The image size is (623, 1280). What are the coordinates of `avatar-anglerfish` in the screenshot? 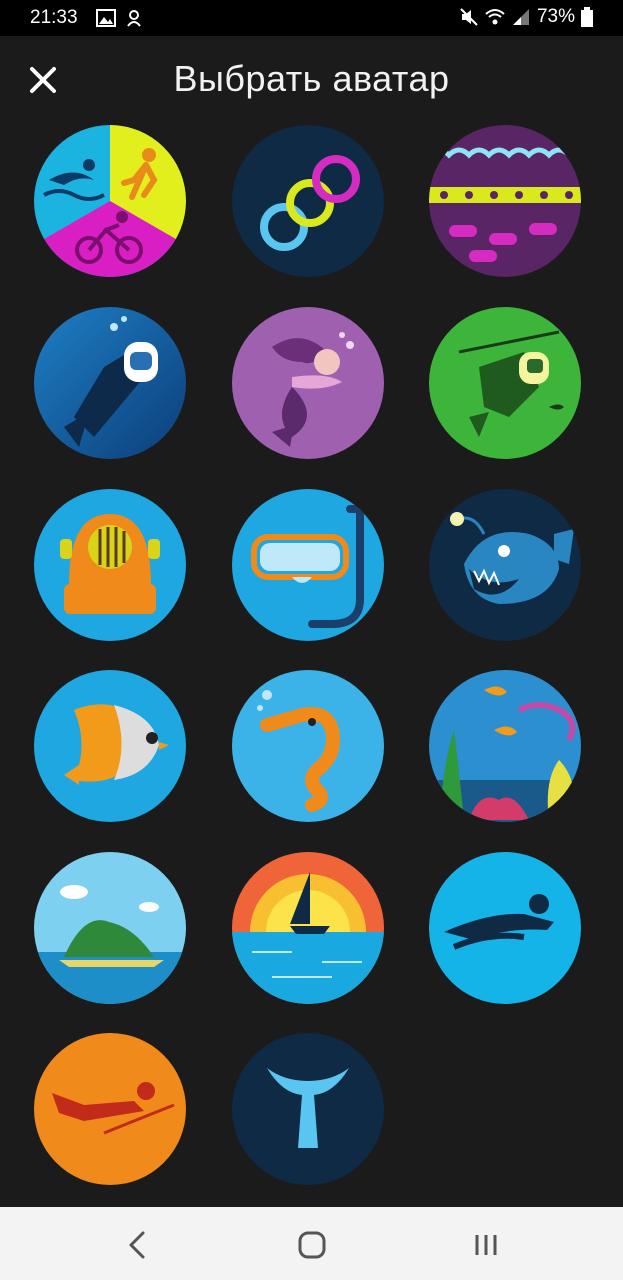 It's located at (505, 565).